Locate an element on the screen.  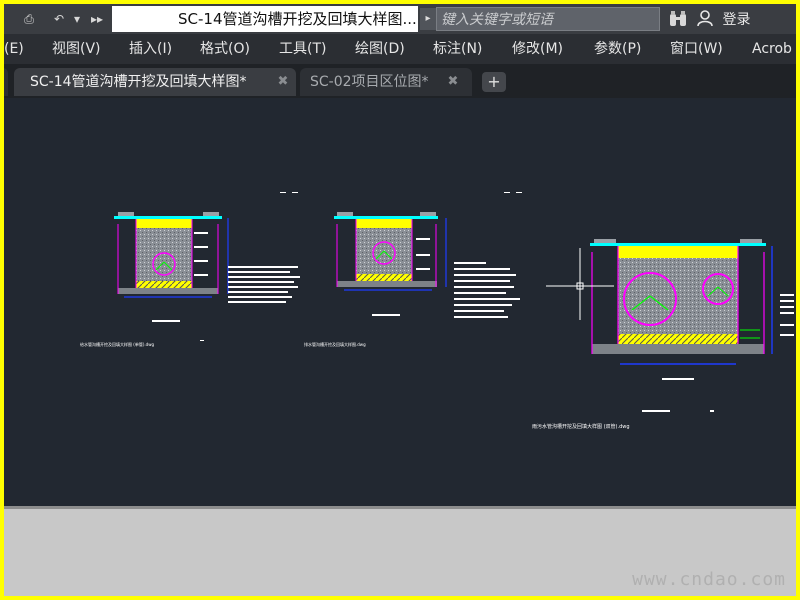
menu-view: 视图(V) is located at coordinates (76, 49).